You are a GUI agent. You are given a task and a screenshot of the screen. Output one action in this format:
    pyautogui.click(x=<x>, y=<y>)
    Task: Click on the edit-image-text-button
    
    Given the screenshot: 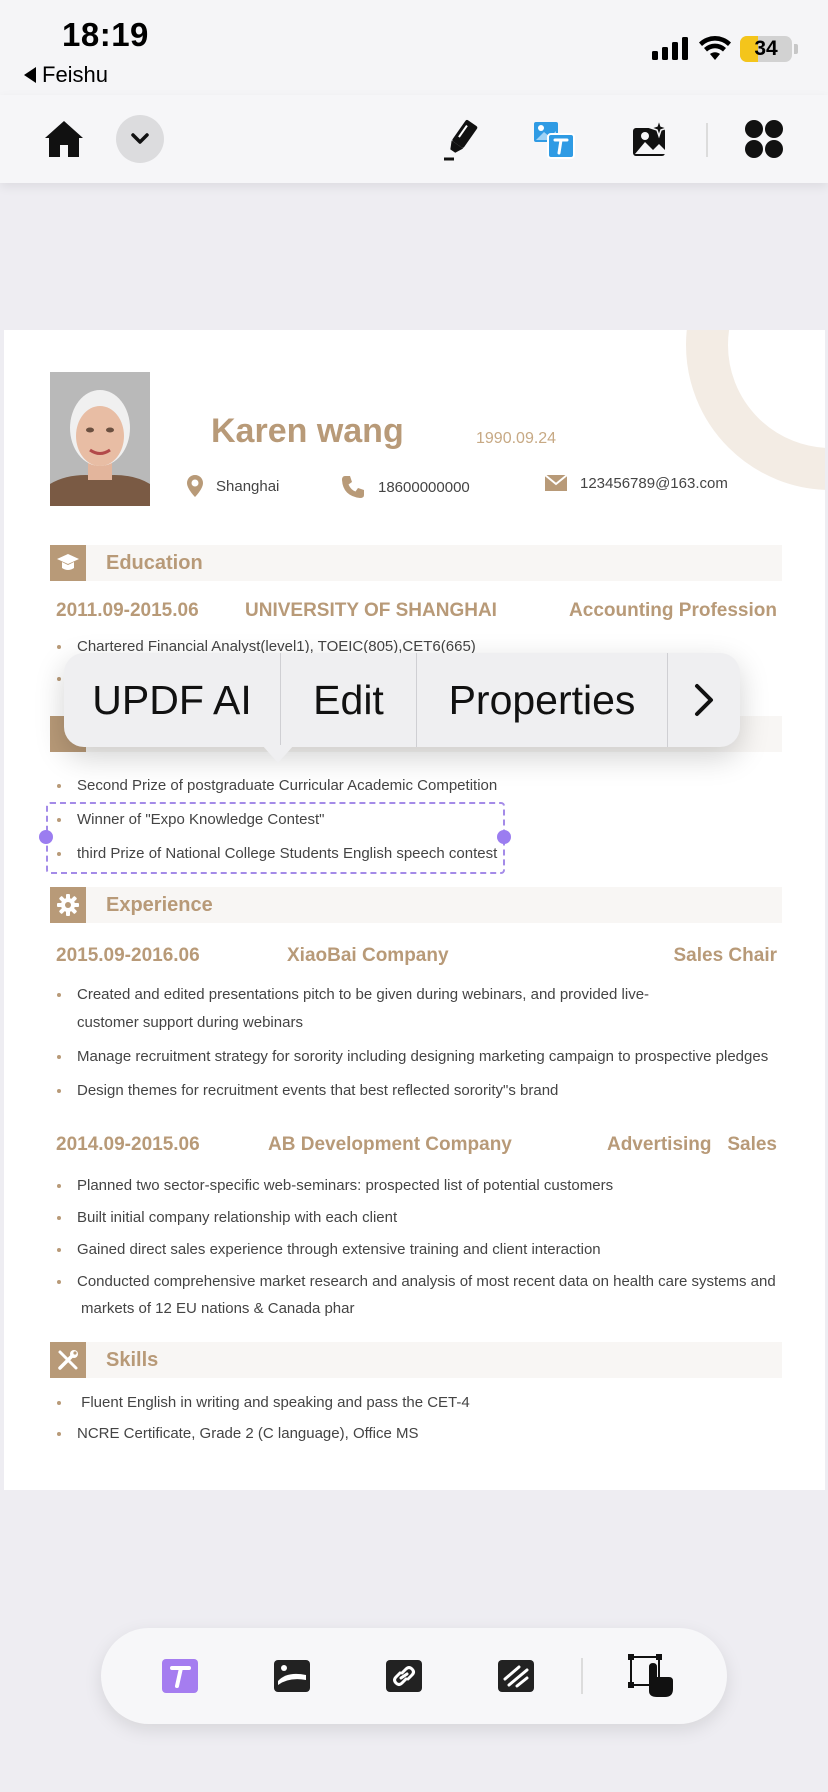 What is the action you would take?
    pyautogui.click(x=554, y=139)
    